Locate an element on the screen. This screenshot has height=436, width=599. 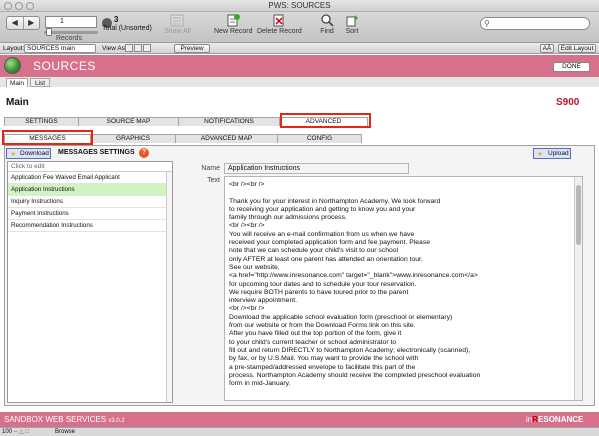
zoom-window-button is located at coordinates (30, 6).